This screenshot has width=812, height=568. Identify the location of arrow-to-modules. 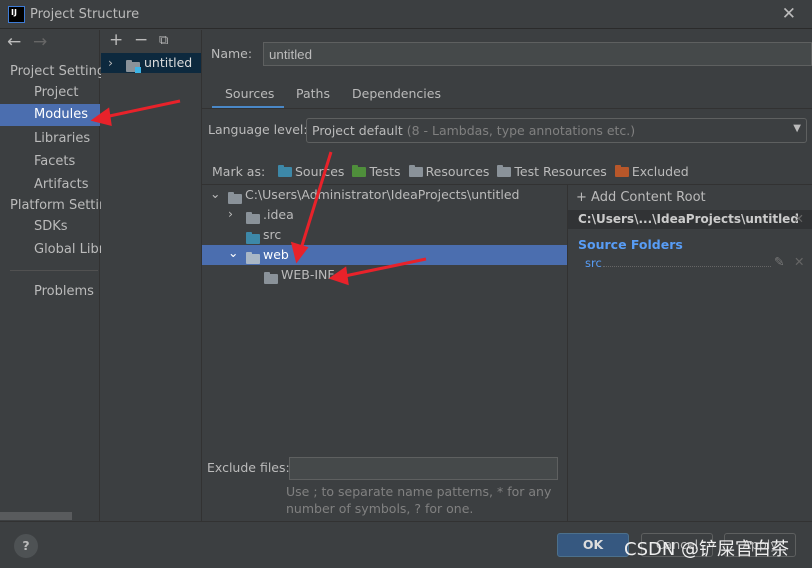
(140, 109).